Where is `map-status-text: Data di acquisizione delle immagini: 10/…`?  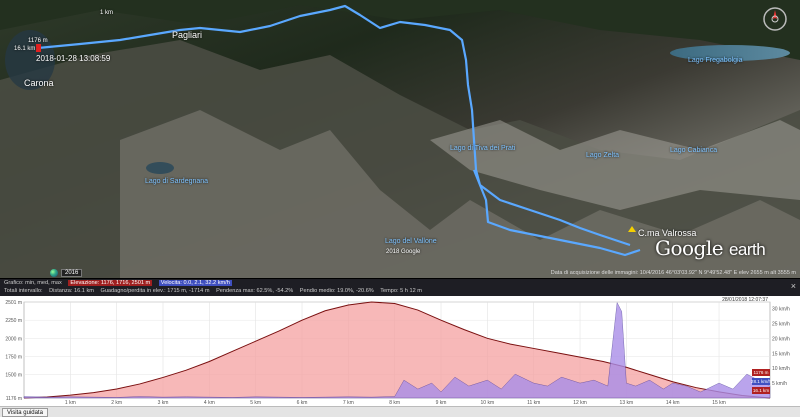
map-status-text: Data di acquisizione delle immagini: 10/… is located at coordinates (673, 273).